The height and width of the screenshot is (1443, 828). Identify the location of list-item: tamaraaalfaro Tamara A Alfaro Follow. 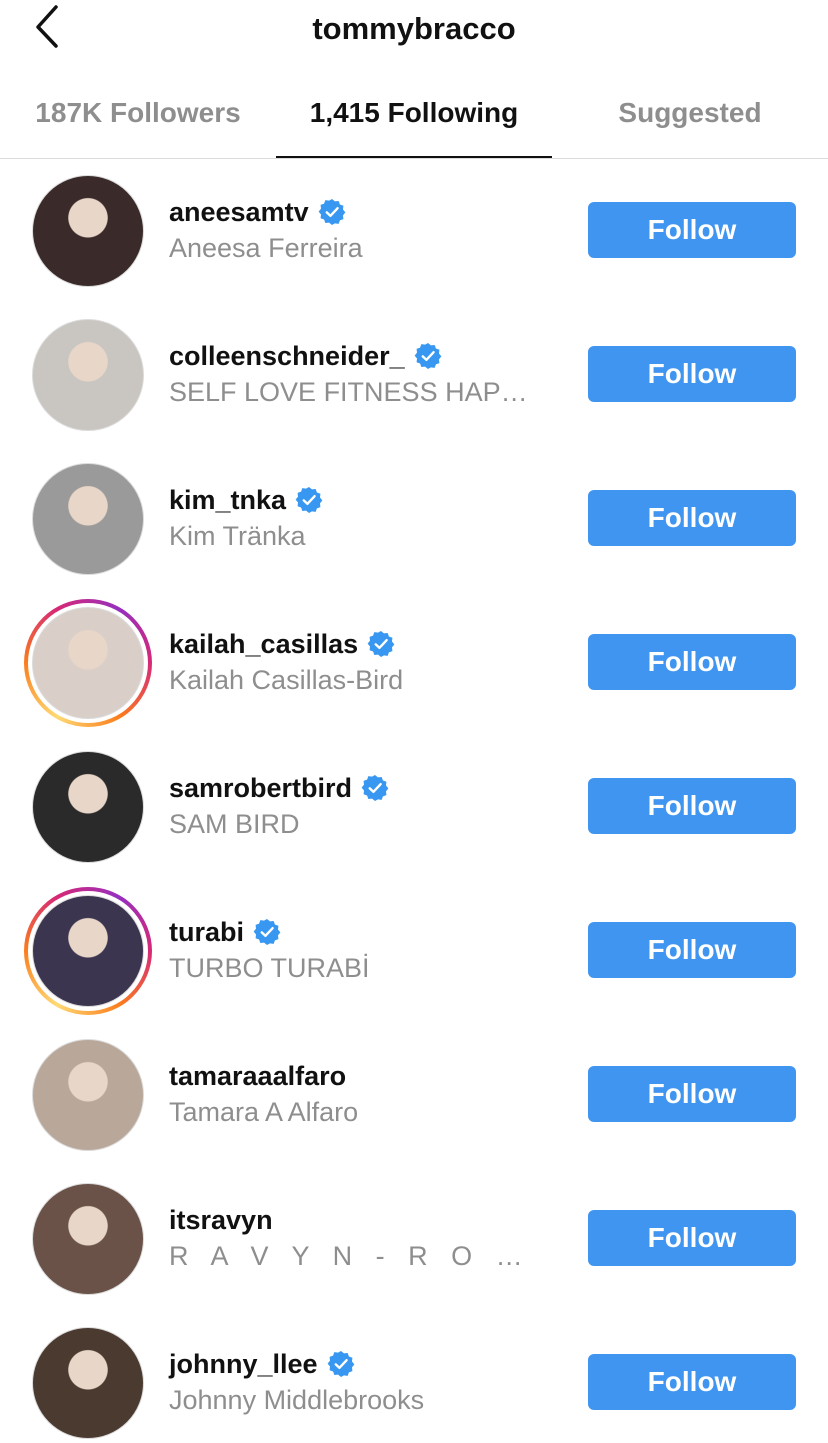
(414, 1094).